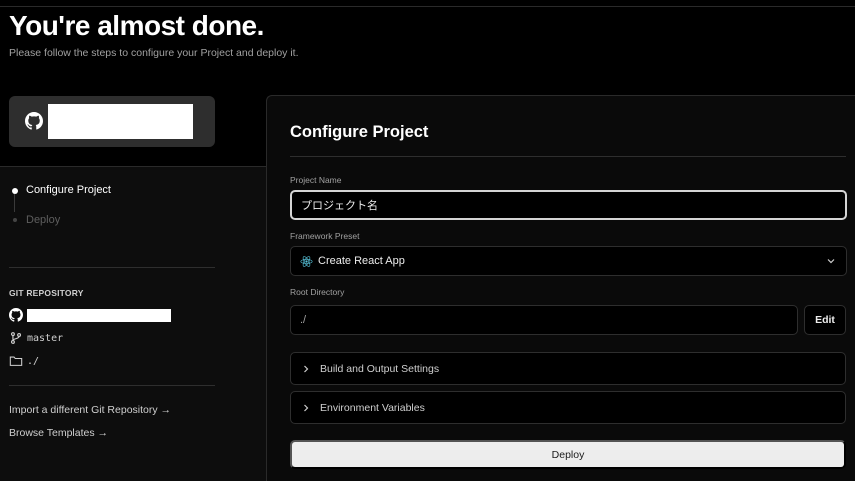 Image resolution: width=855 pixels, height=481 pixels. Describe the element at coordinates (14, 203) in the screenshot. I see `step-connector` at that location.